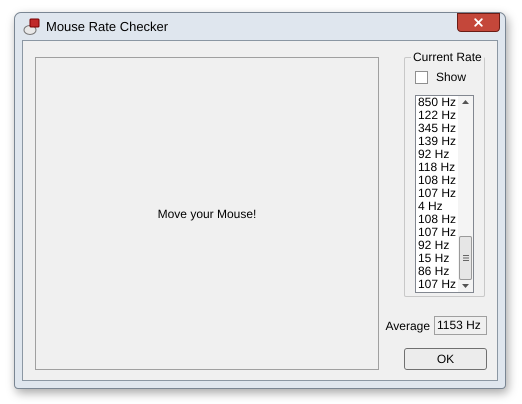 The height and width of the screenshot is (404, 522). I want to click on rate-list: 850 Hz 122 Hz 345 Hz 139 Hz 92 Hz 118 Hz 108 Hz 107 Hz 4 Hz 108 Hz 107 Hz 92 Hz 15 Hz 86 Hz 107 Hz, so click(444, 194).